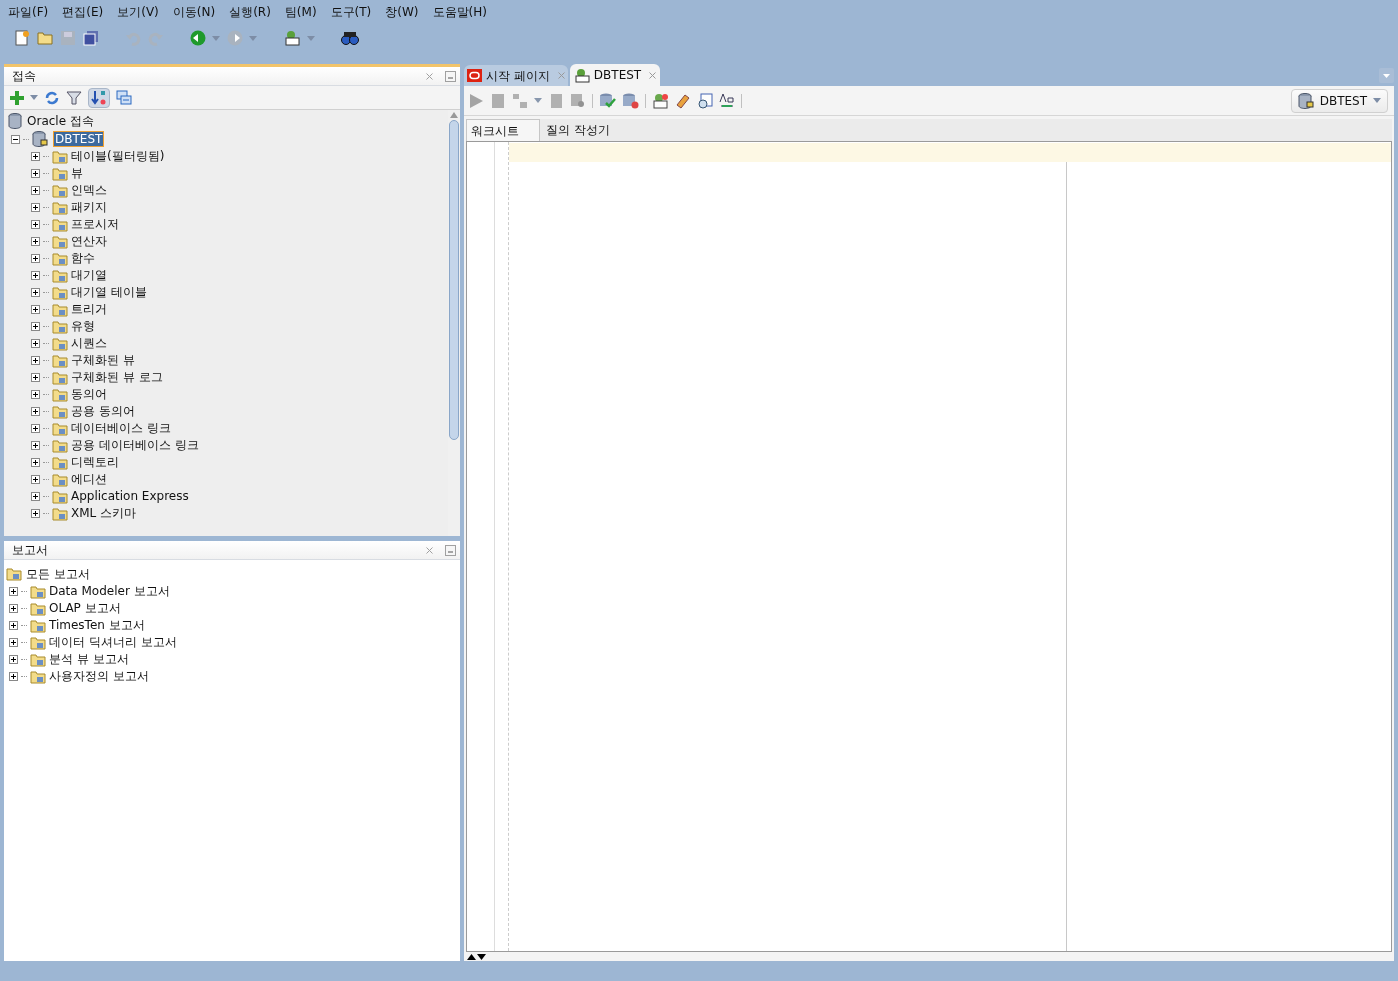 This screenshot has width=1398, height=981. What do you see at coordinates (471, 956) in the screenshot?
I see `up-arrow-icon` at bounding box center [471, 956].